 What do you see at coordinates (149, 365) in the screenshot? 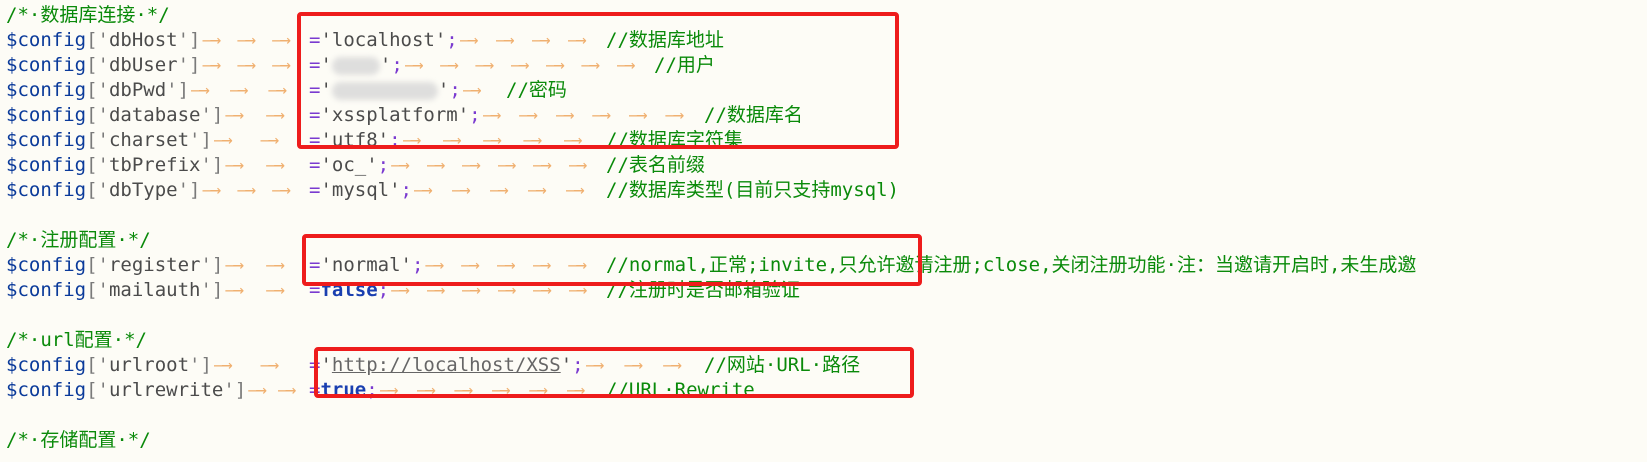
I see `key-name: urlroot` at bounding box center [149, 365].